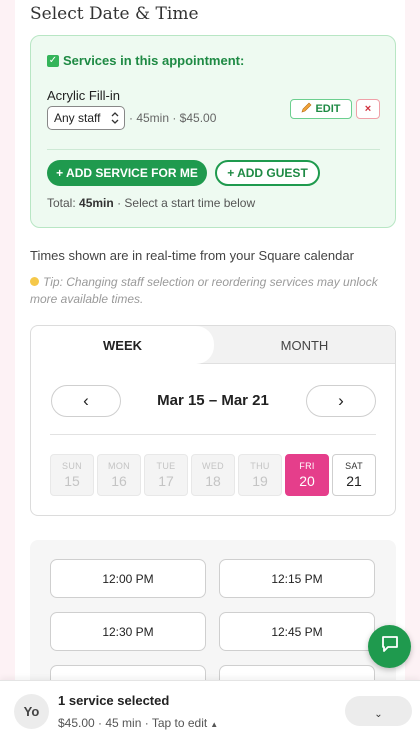  I want to click on time-slot: 12:15 PM, so click(297, 578).